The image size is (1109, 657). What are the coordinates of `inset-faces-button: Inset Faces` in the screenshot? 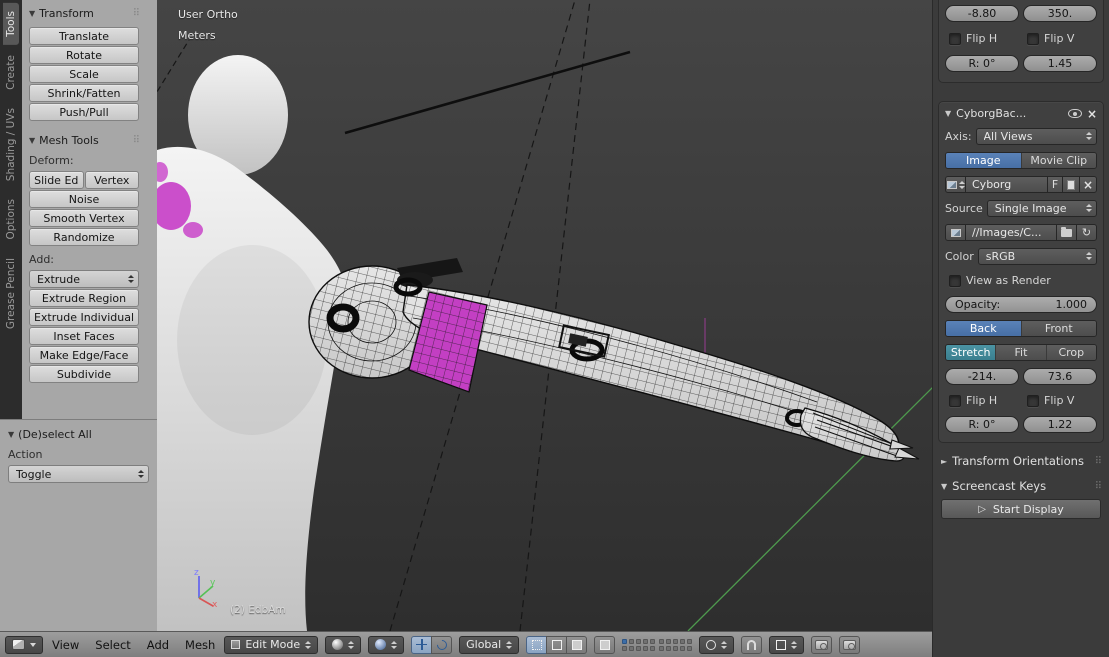 It's located at (84, 336).